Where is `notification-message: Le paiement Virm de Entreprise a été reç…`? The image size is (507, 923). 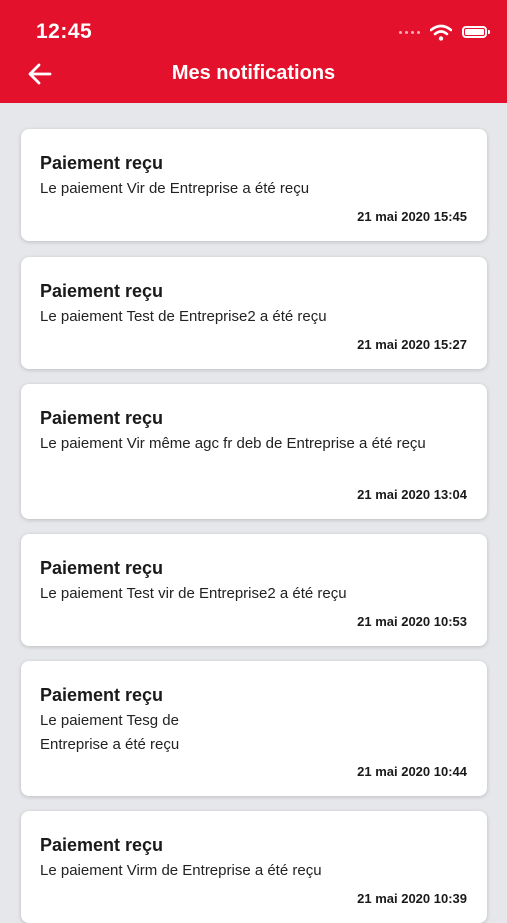 notification-message: Le paiement Virm de Entreprise a été reç… is located at coordinates (181, 870).